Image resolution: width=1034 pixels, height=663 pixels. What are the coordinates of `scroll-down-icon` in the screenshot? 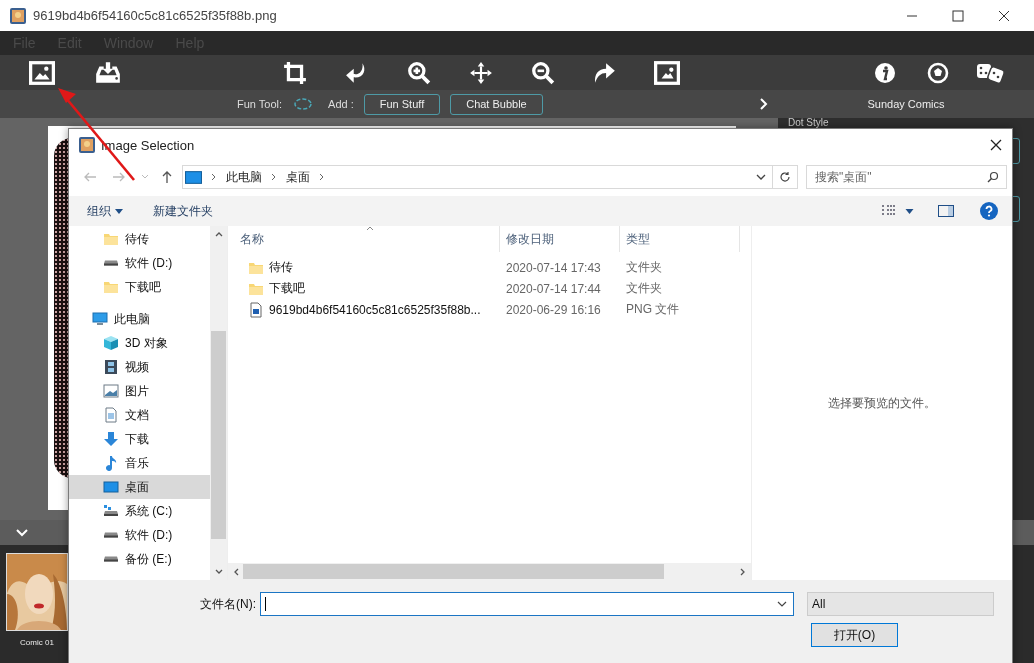 It's located at (218, 571).